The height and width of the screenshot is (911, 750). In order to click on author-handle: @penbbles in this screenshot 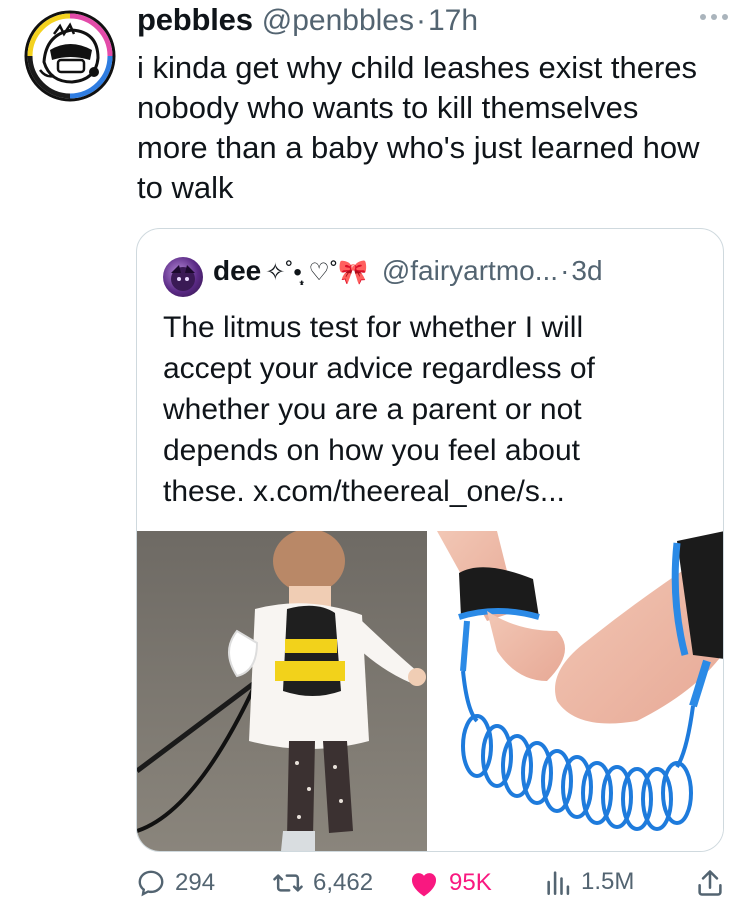, I will do `click(338, 21)`.